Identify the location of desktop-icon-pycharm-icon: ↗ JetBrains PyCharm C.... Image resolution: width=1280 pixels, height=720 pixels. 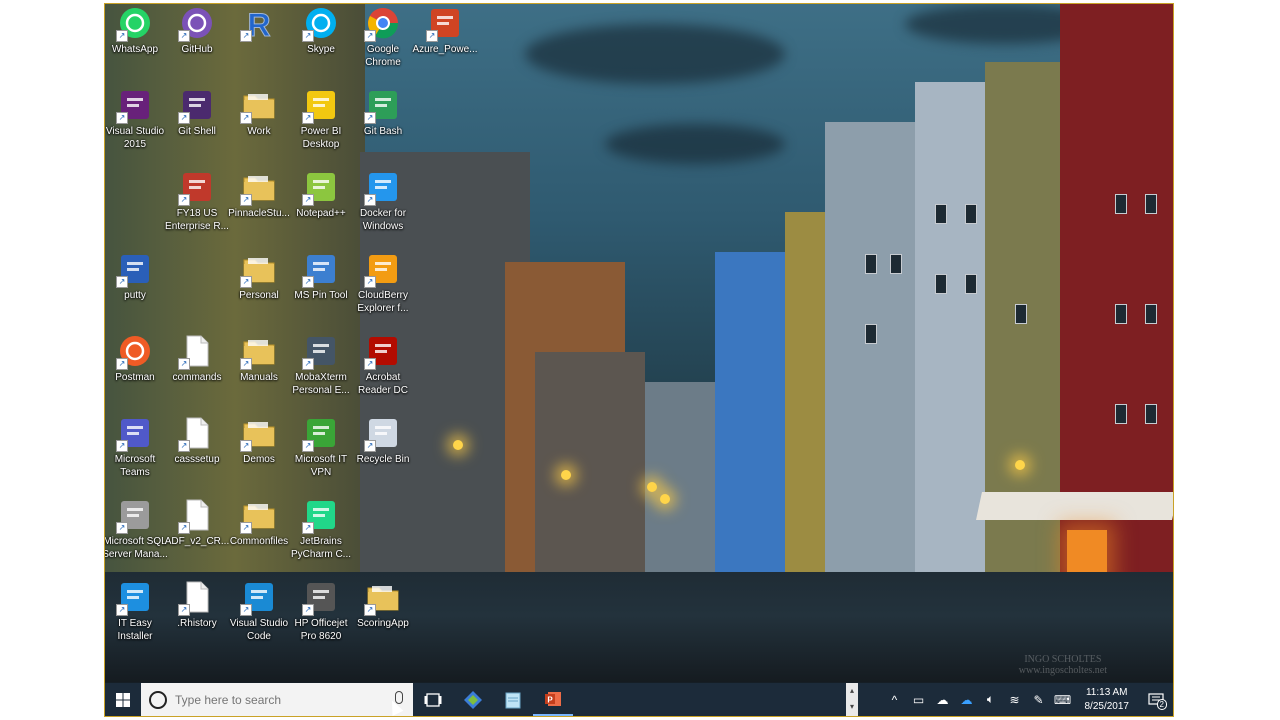
(321, 529).